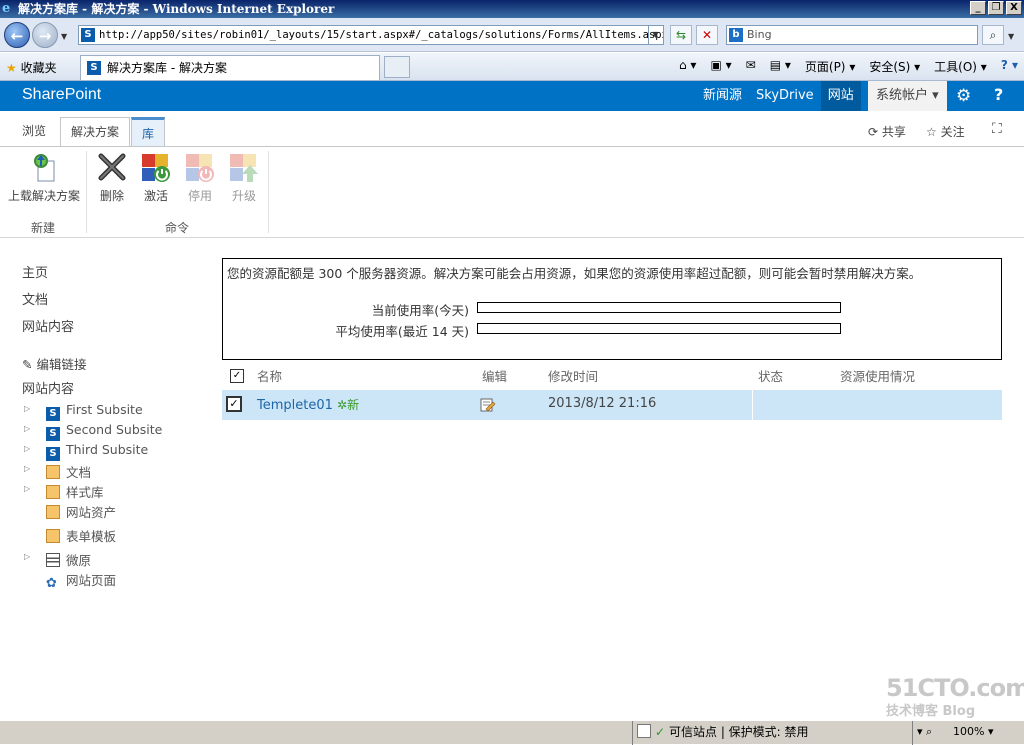  I want to click on select-all-checkbox: ✓, so click(237, 376).